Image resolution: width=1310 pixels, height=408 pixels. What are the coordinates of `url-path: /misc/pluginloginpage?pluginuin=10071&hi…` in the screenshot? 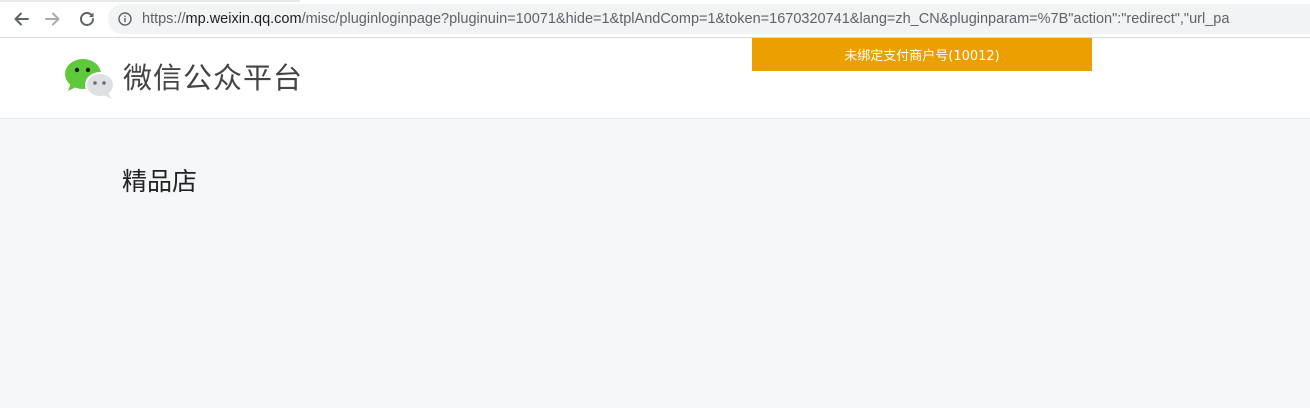 It's located at (765, 19).